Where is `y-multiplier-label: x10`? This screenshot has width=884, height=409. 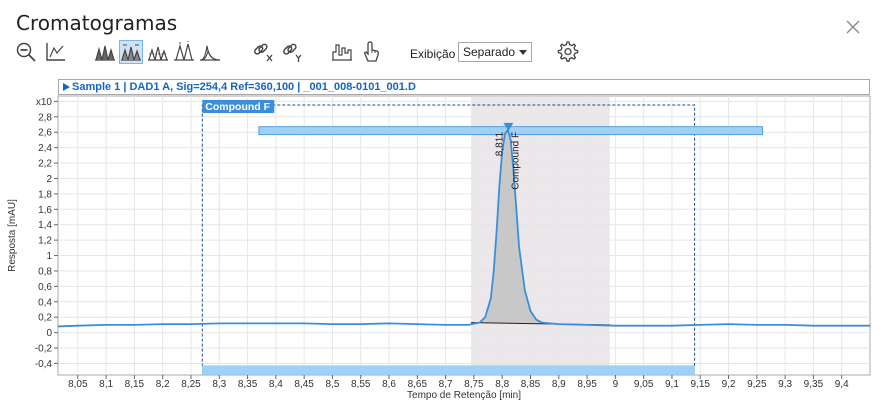
y-multiplier-label: x10 is located at coordinates (44, 102).